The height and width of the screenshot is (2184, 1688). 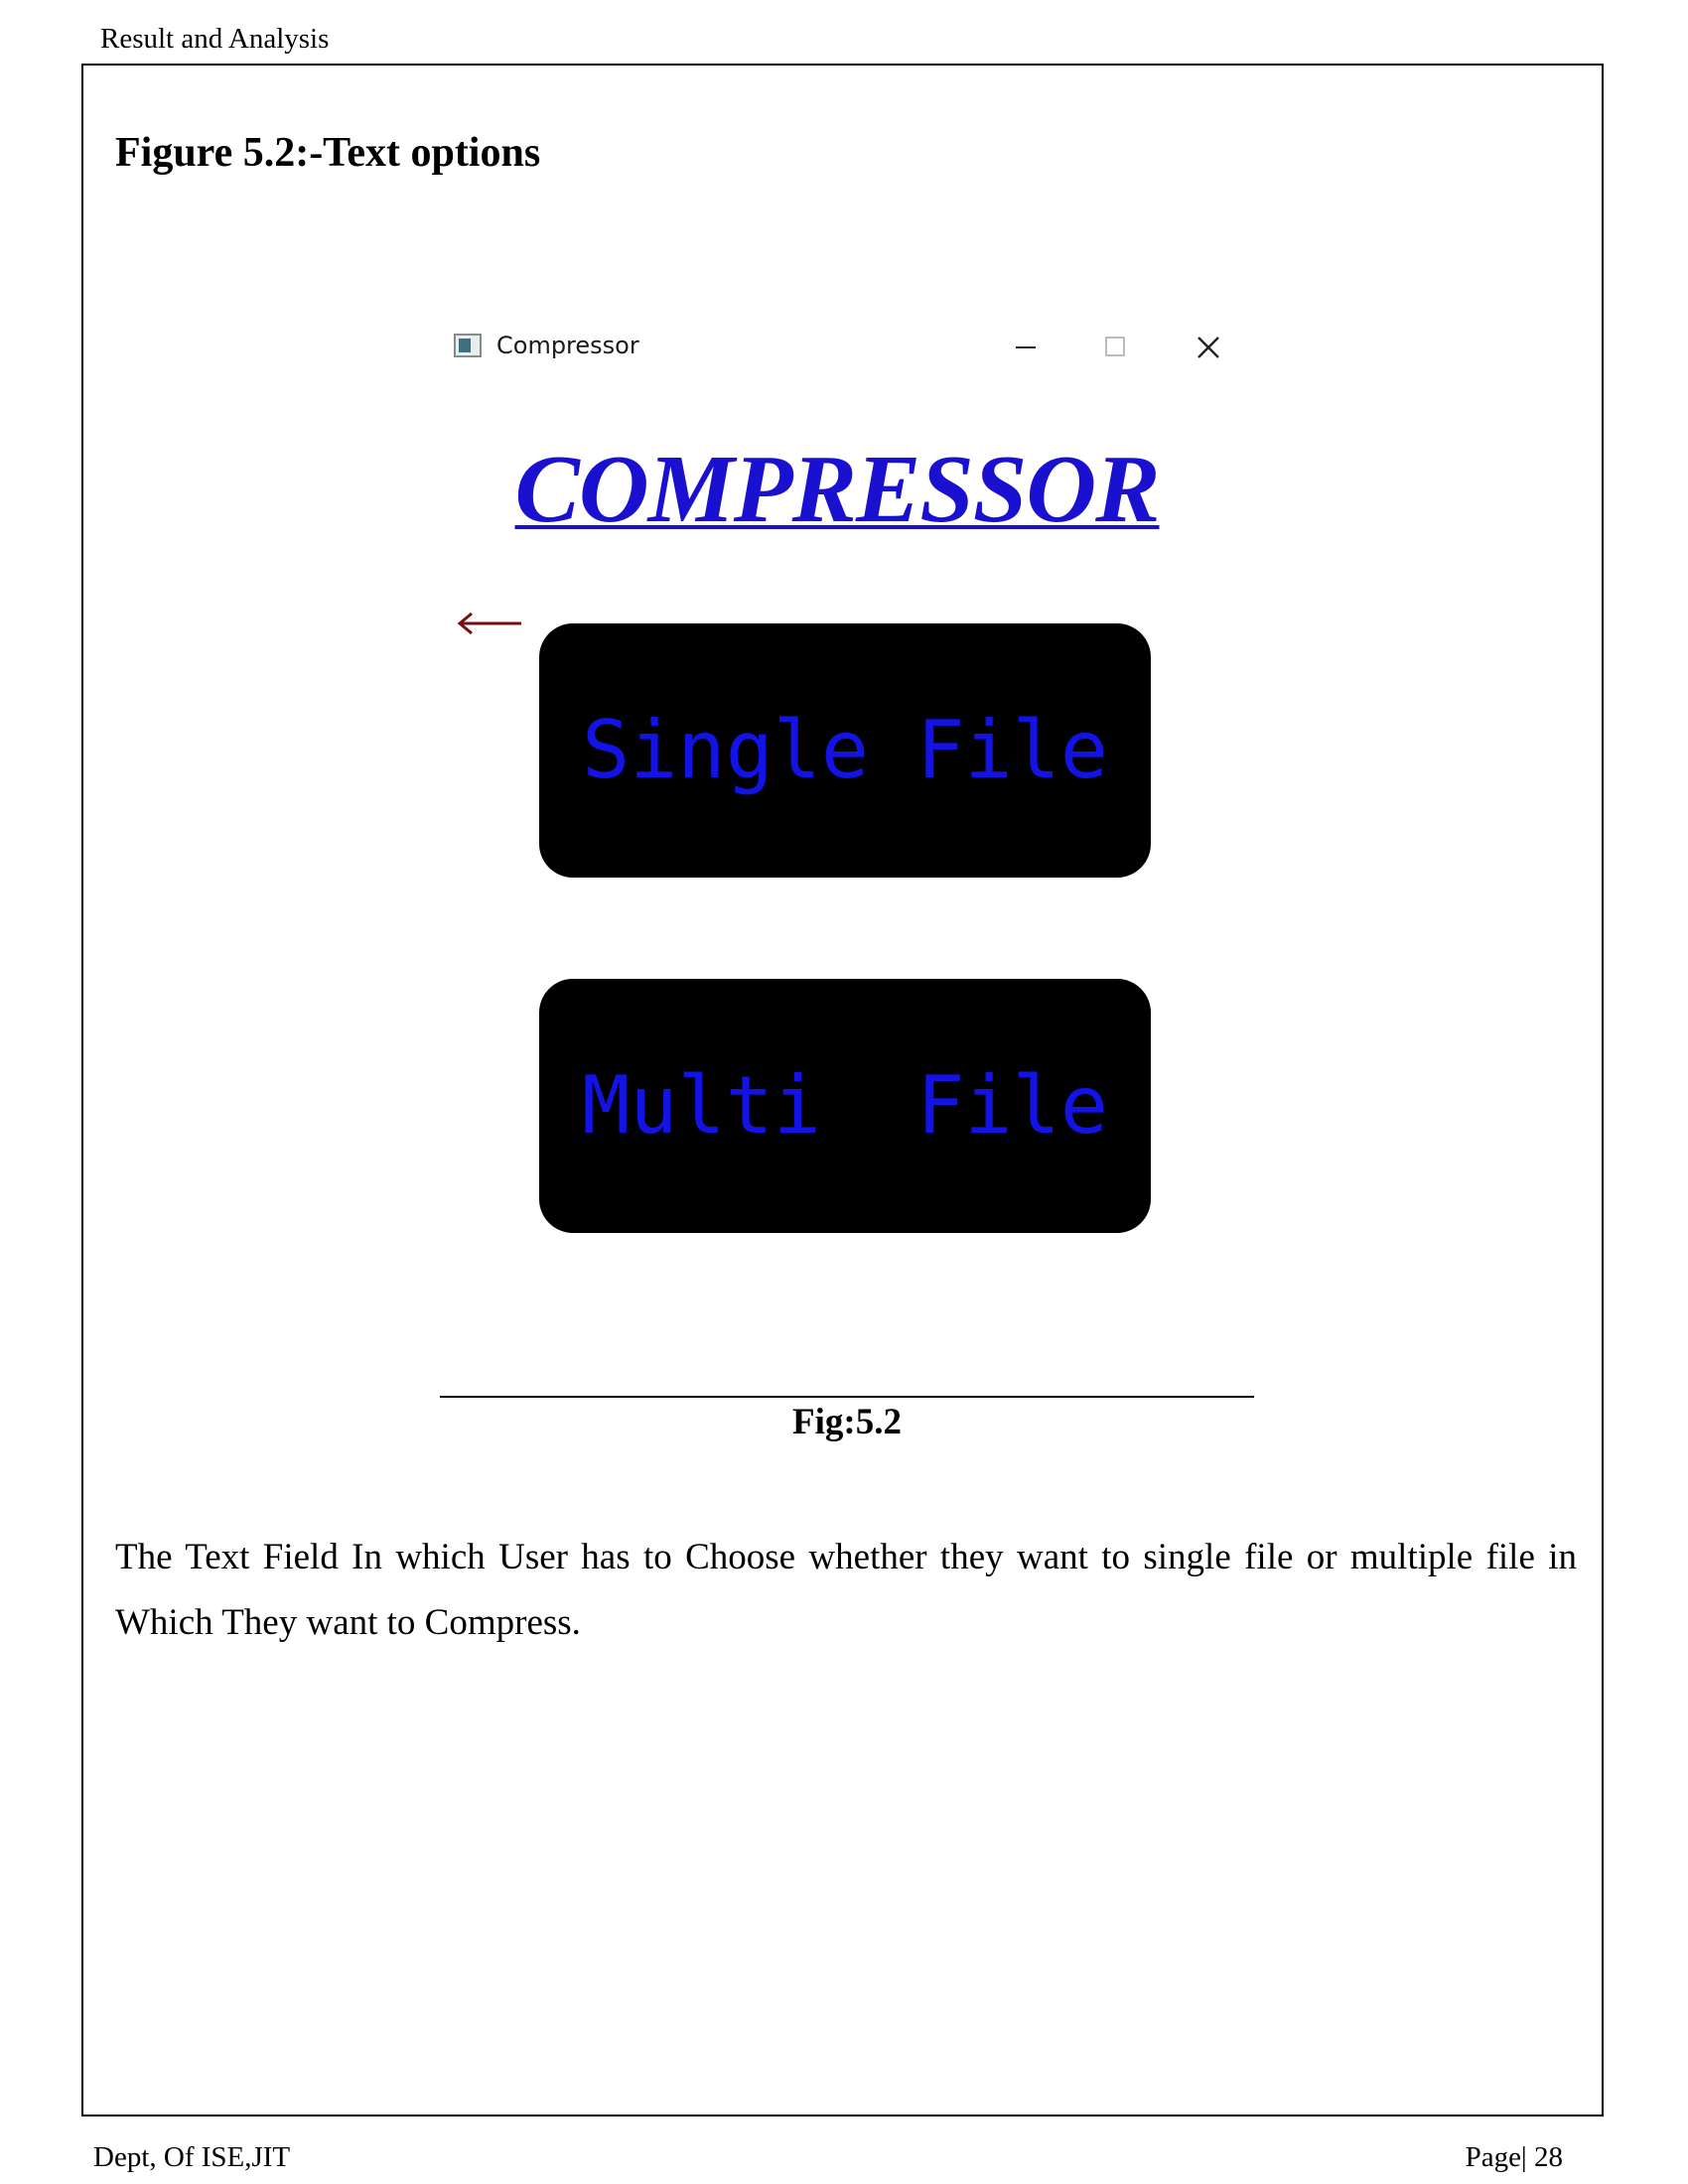 What do you see at coordinates (328, 153) in the screenshot?
I see `figure-heading: Figure 5.2:-Text options` at bounding box center [328, 153].